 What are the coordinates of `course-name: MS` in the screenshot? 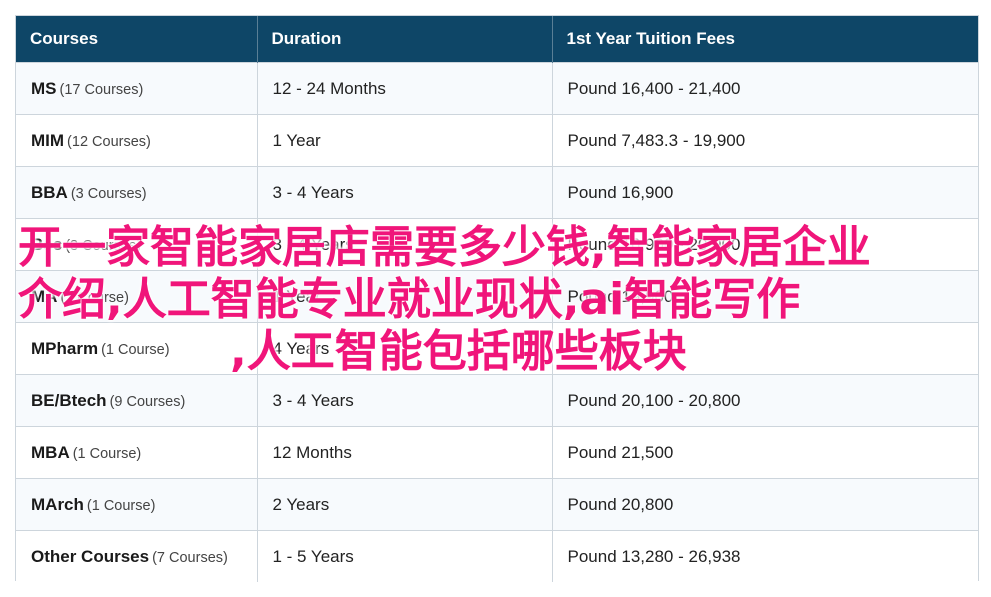 It's located at (44, 88).